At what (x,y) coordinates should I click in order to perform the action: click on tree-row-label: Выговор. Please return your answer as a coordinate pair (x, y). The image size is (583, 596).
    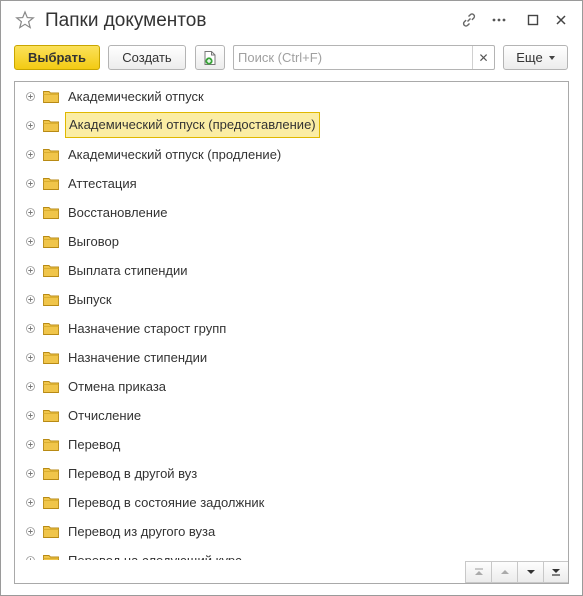
    Looking at the image, I should click on (93, 241).